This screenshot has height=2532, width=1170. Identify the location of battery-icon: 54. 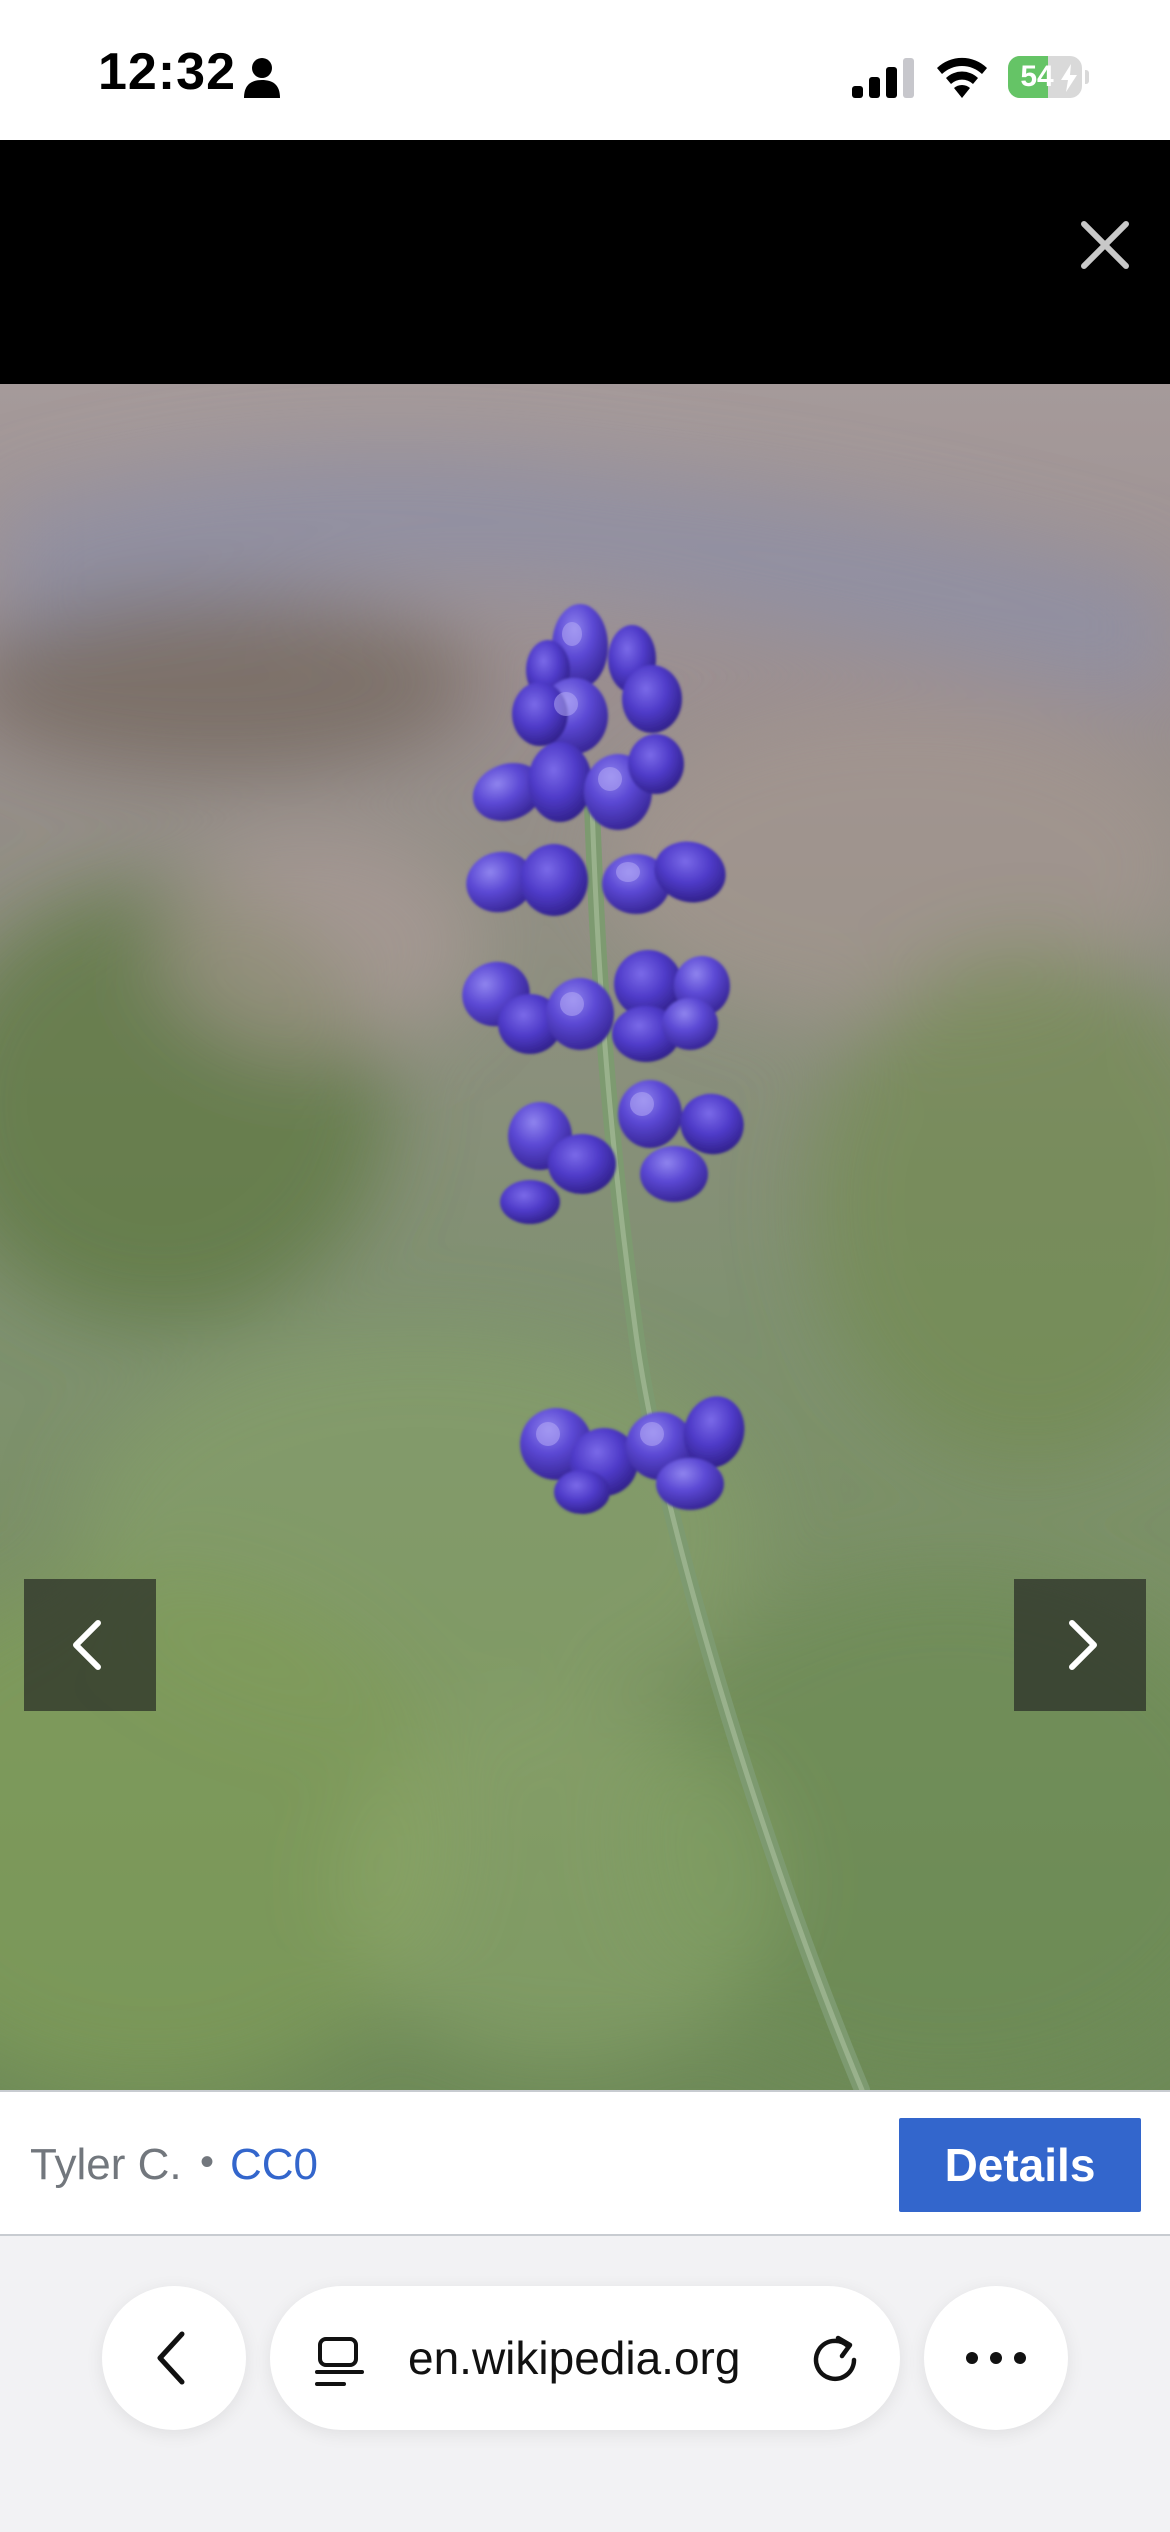
(1048, 77).